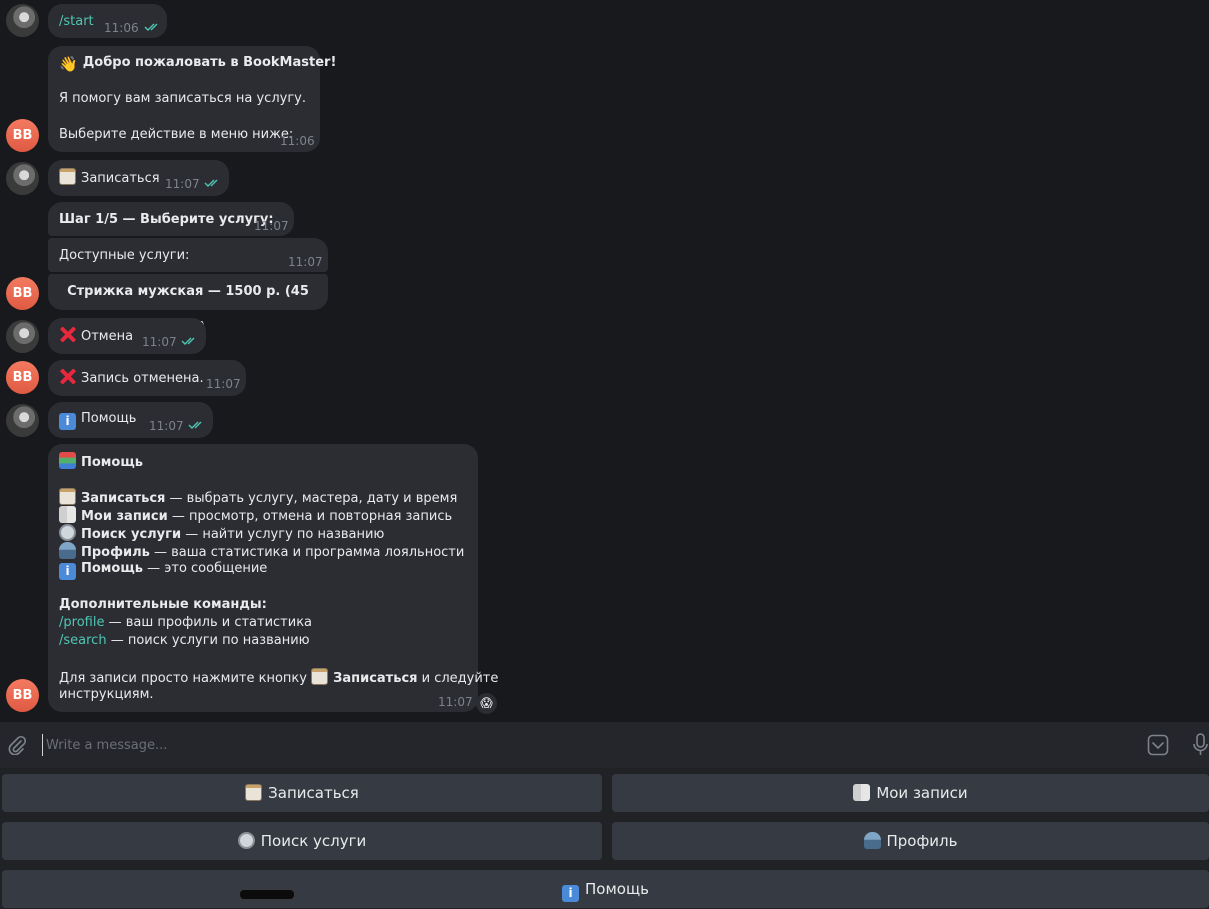 This screenshot has height=909, width=1209. What do you see at coordinates (205, 568) in the screenshot?
I see `help-item-desc: — это сообщение` at bounding box center [205, 568].